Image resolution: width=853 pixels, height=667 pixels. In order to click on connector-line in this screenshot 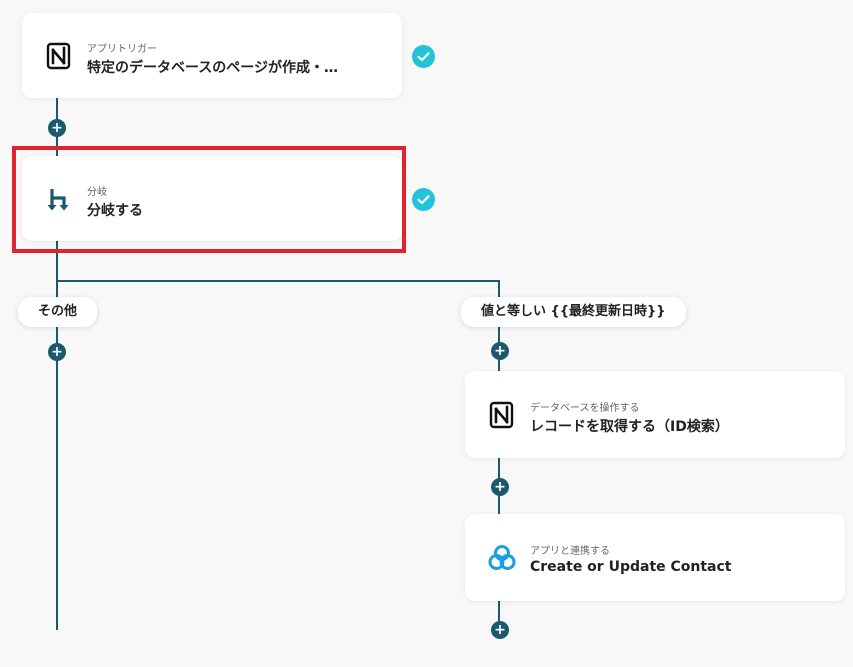, I will do `click(278, 281)`.